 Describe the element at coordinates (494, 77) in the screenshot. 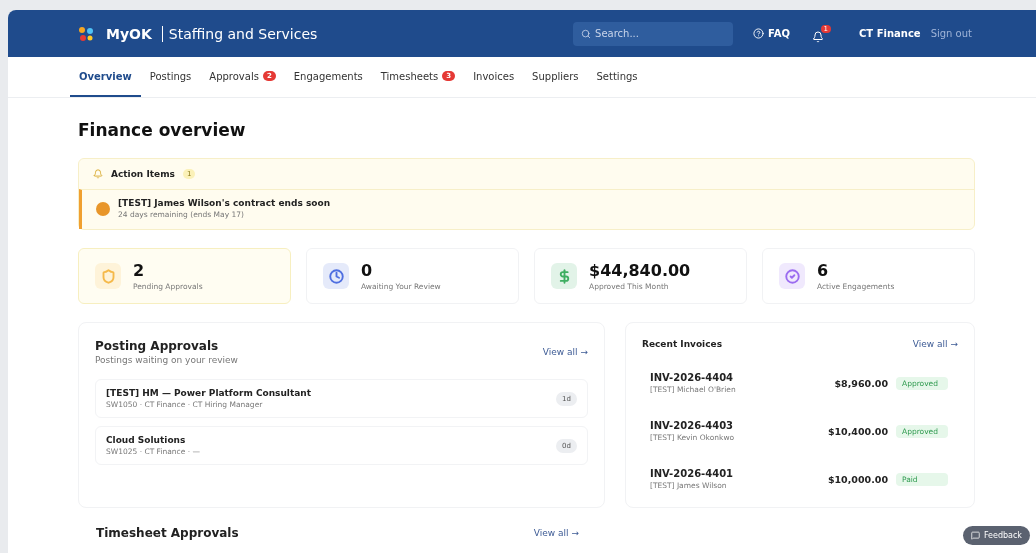

I see `nav-tab: Invoices` at that location.